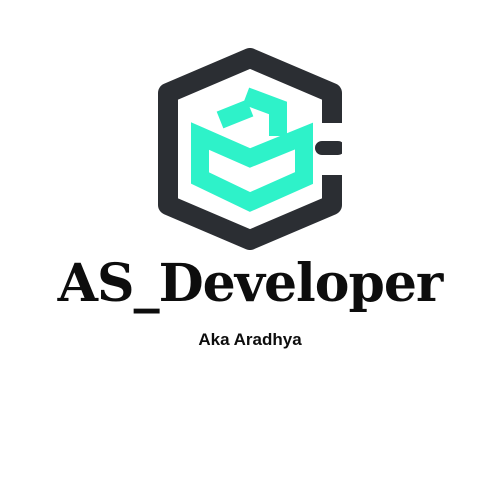 The image size is (500, 500). What do you see at coordinates (250, 283) in the screenshot?
I see `brand-name: AS_Developer` at bounding box center [250, 283].